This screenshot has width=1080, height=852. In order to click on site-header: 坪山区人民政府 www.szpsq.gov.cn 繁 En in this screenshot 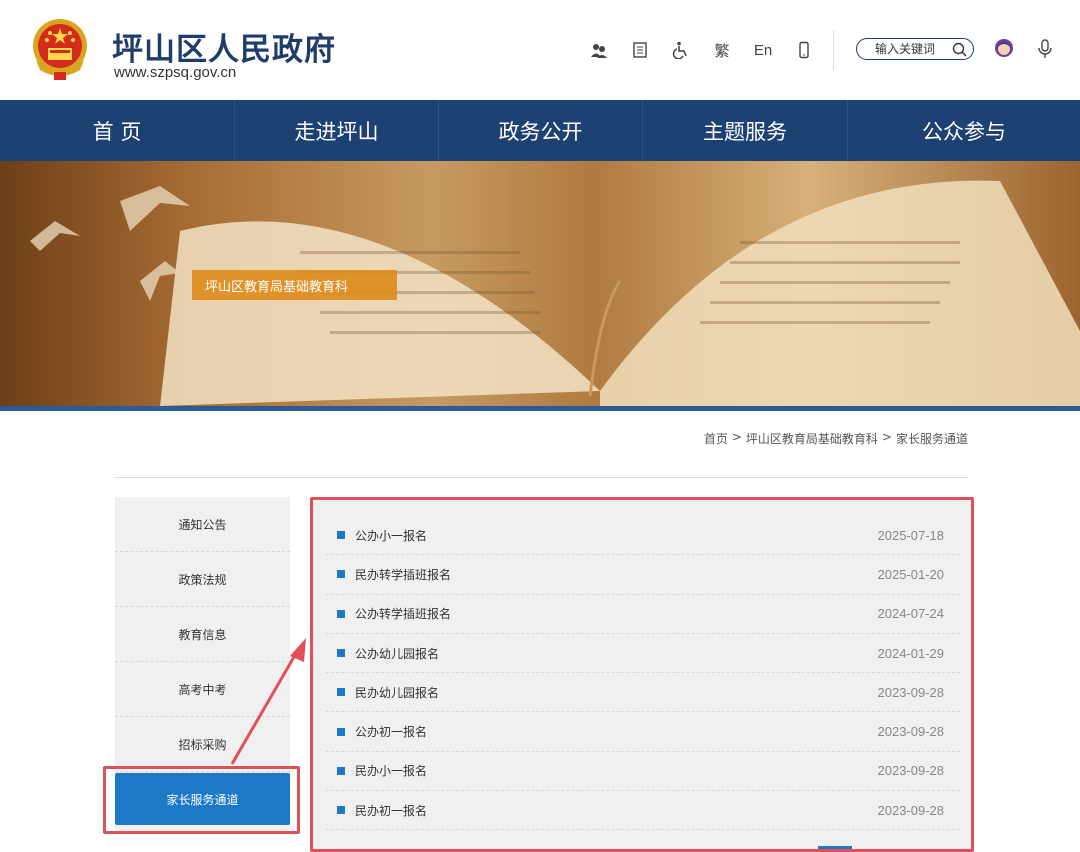, I will do `click(540, 50)`.